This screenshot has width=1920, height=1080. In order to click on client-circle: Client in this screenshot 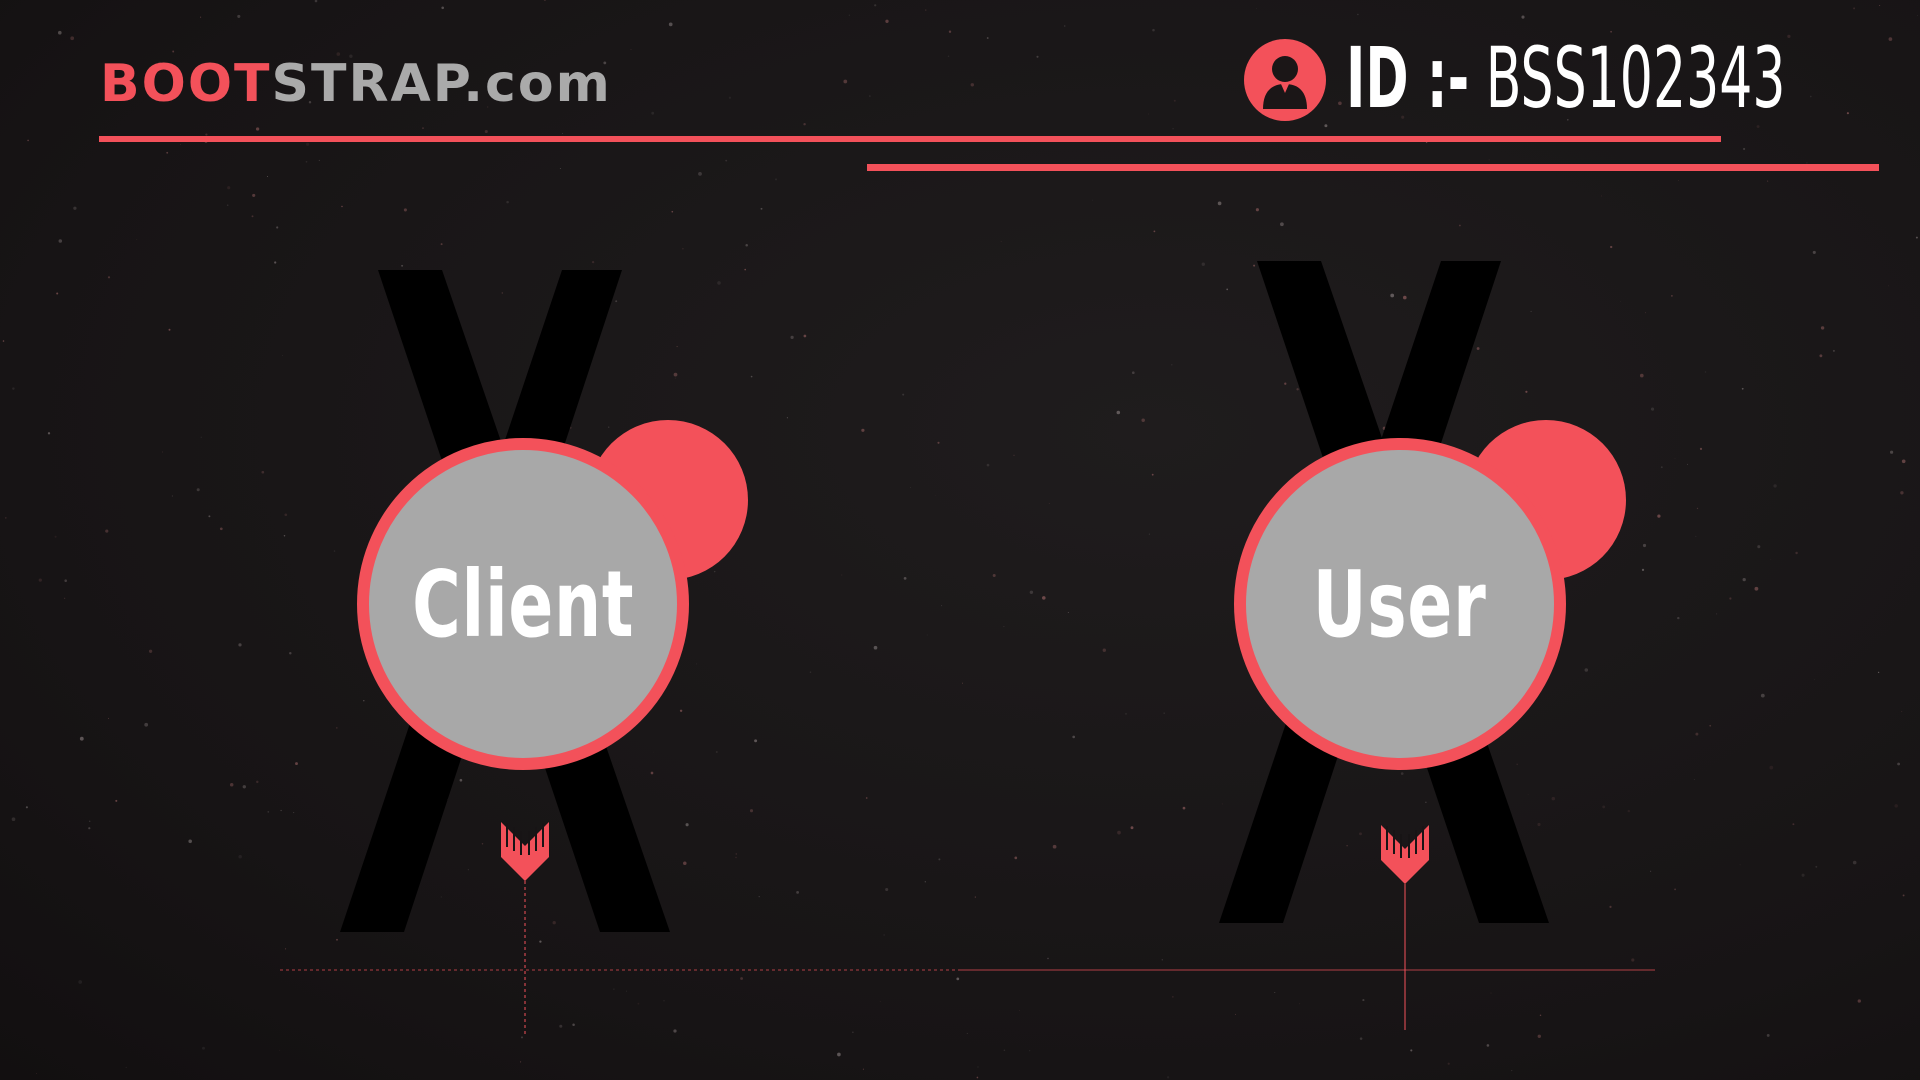, I will do `click(523, 604)`.